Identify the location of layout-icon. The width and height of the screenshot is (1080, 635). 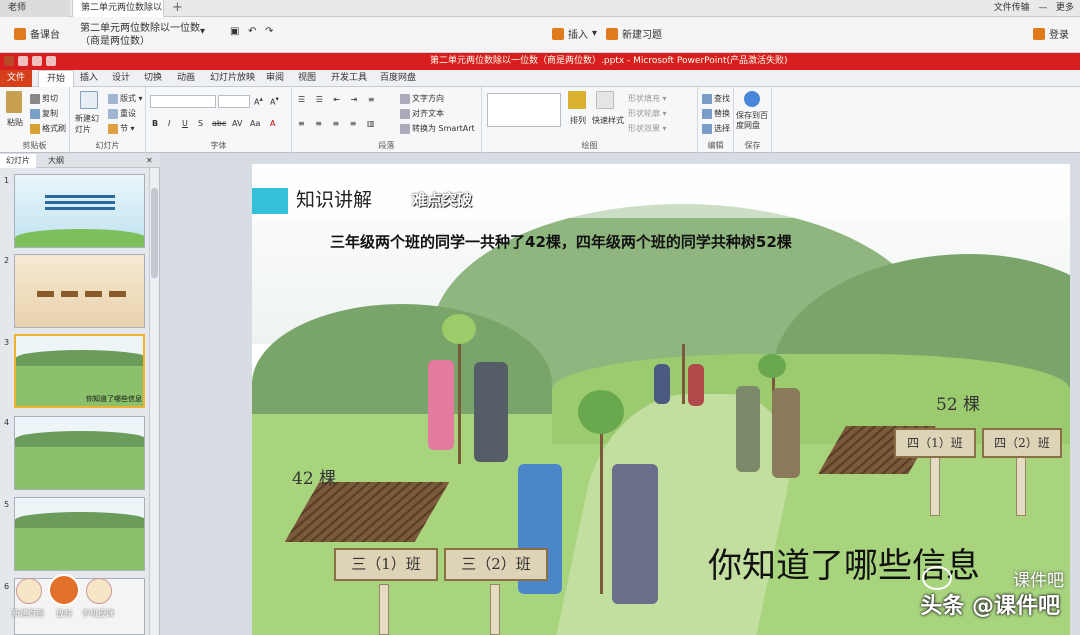
(113, 98).